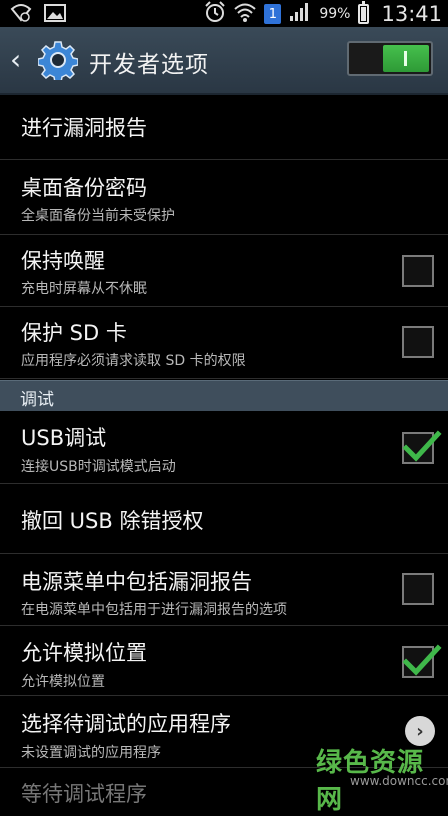 Image resolution: width=448 pixels, height=816 pixels. Describe the element at coordinates (245, 14) in the screenshot. I see `wifi-icon` at that location.